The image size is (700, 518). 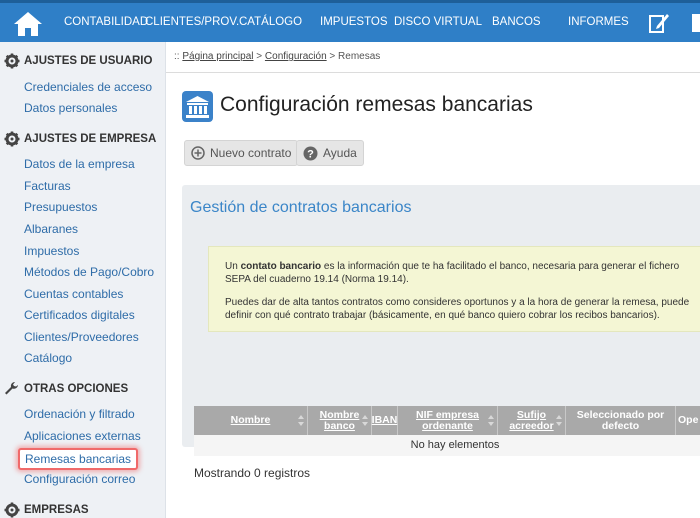 I want to click on column-label: Seleccionado por defecto, so click(x=620, y=420).